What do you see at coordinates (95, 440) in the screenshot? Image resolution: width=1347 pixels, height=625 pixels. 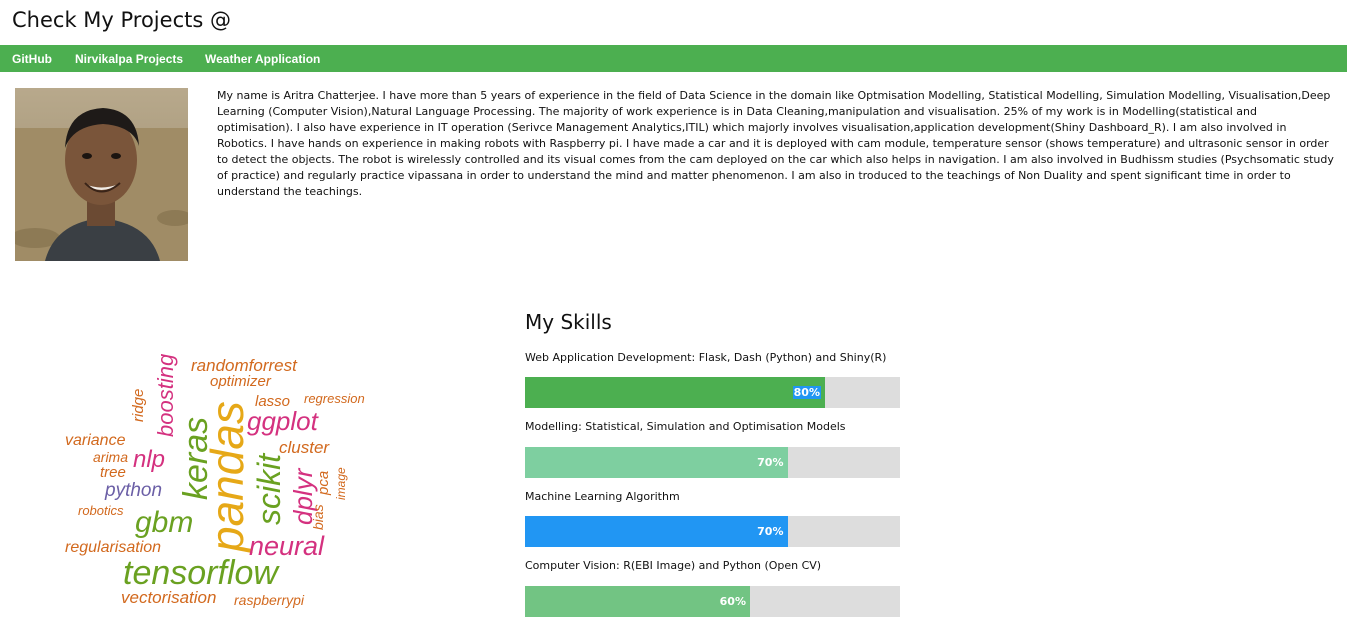 I see `word-variance: variance` at bounding box center [95, 440].